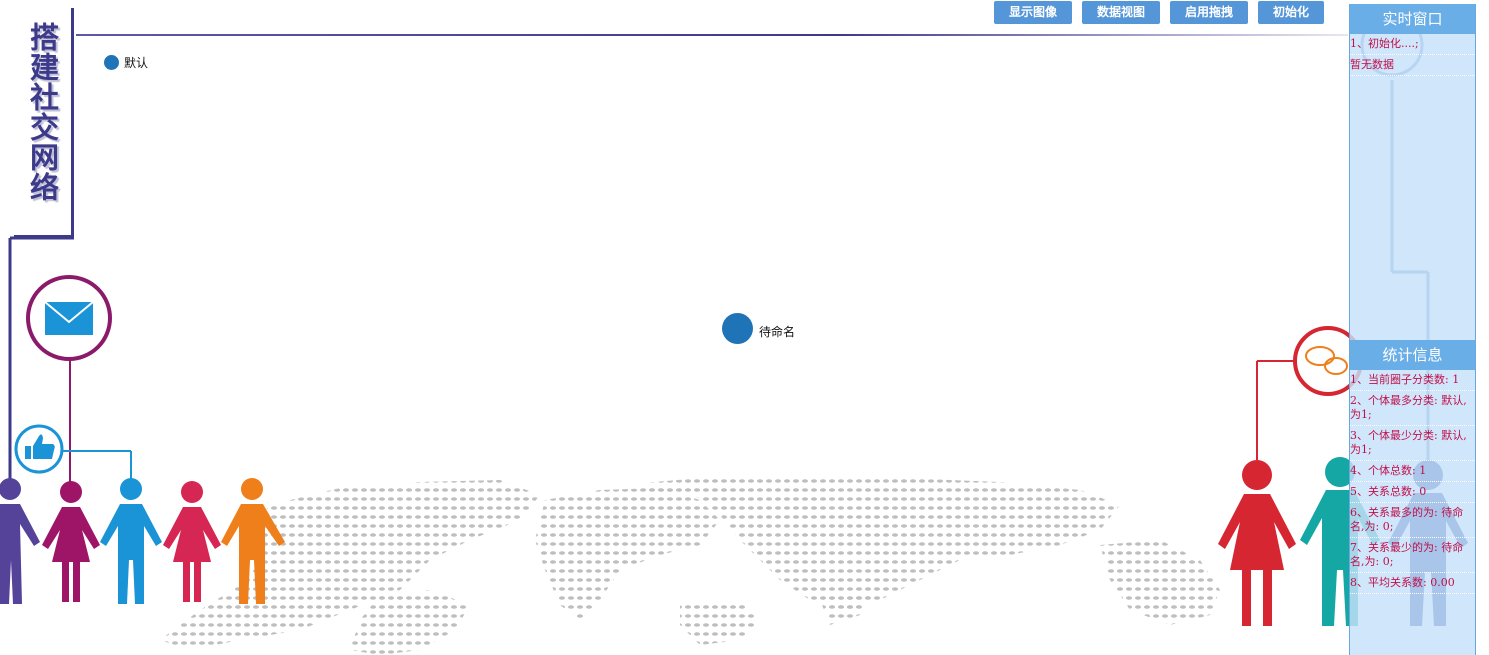 This screenshot has width=1489, height=655. Describe the element at coordinates (1412, 471) in the screenshot. I see `stats-row: 4、个体总数: 1` at that location.